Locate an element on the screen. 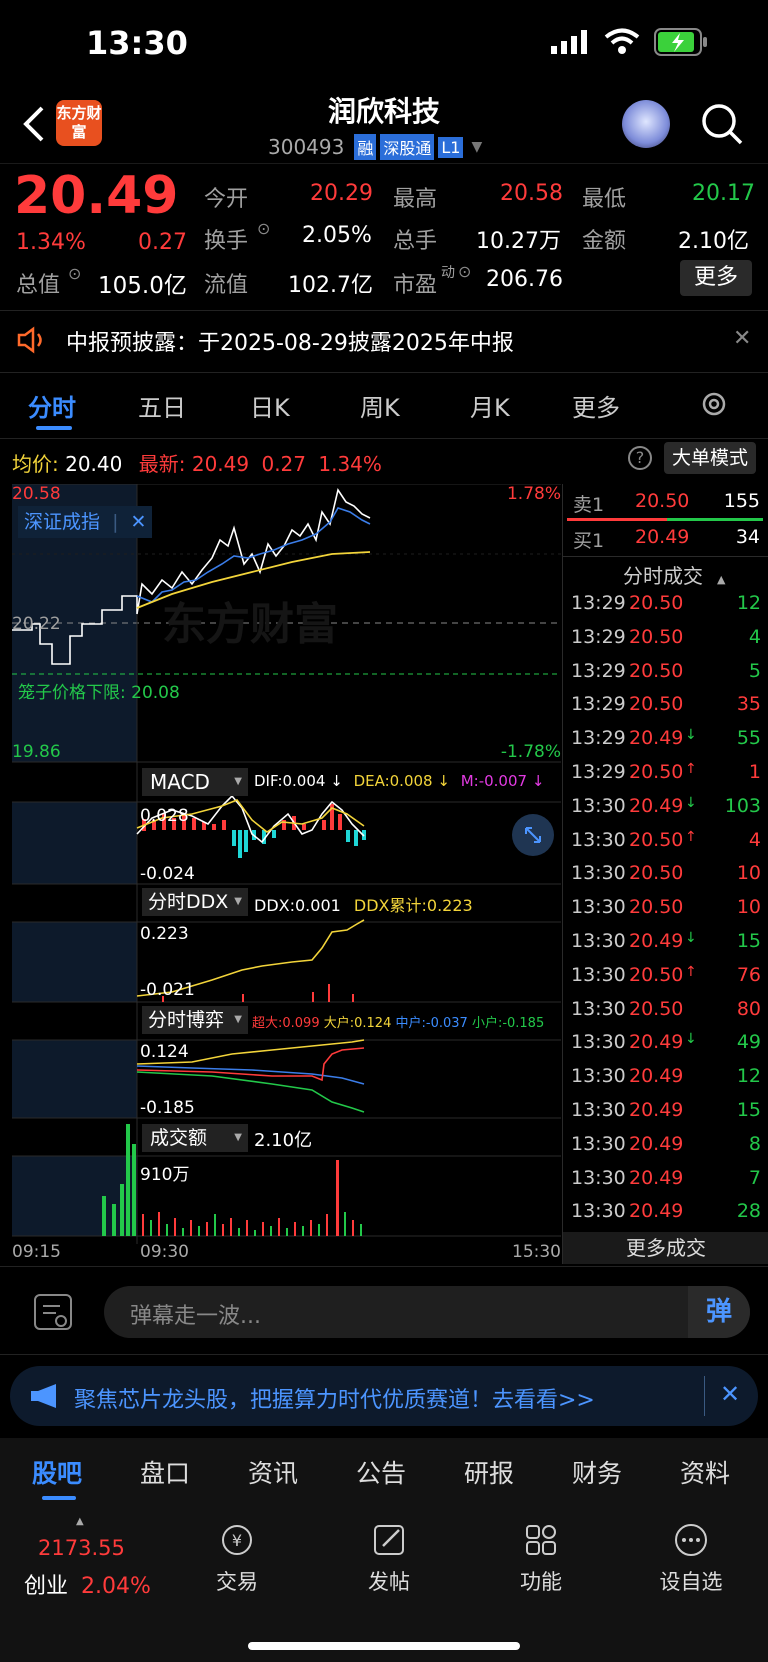 Image resolution: width=768 pixels, height=1662 pixels. volume-label: 总手 is located at coordinates (415, 241).